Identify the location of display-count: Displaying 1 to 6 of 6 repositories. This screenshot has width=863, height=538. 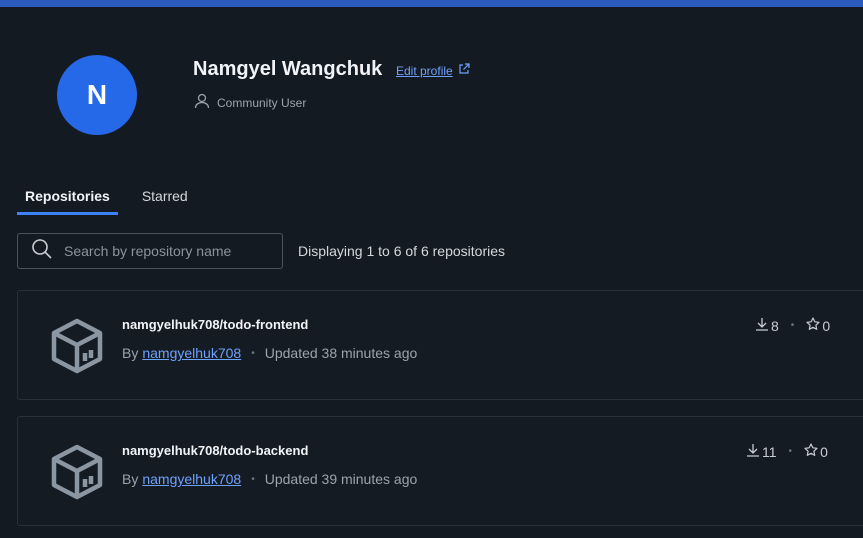
(401, 251).